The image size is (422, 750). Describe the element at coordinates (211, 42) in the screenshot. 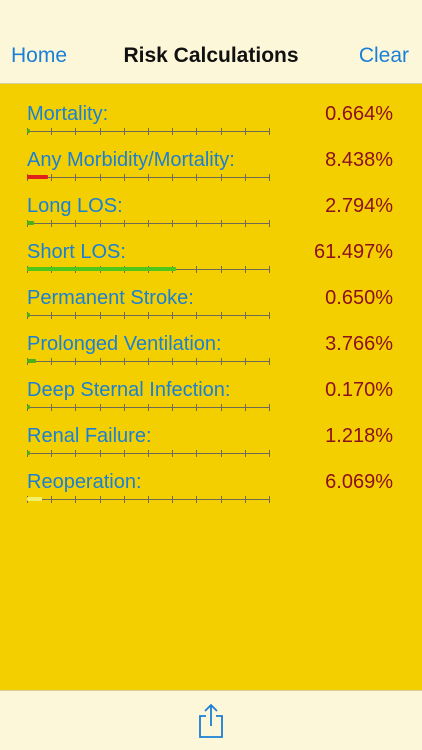

I see `navigation-bar: Home Risk Calculations Clear` at that location.